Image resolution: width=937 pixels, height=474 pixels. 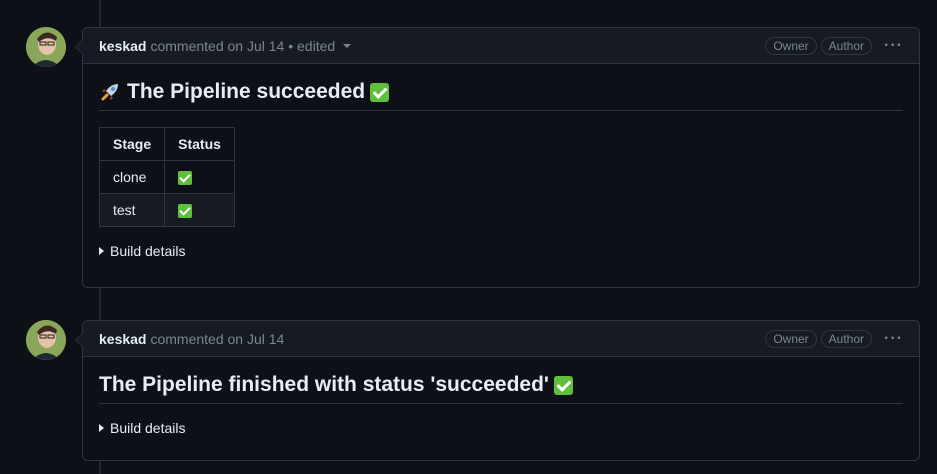 I want to click on comment-meta: commented on Jul 14, so click(x=217, y=339).